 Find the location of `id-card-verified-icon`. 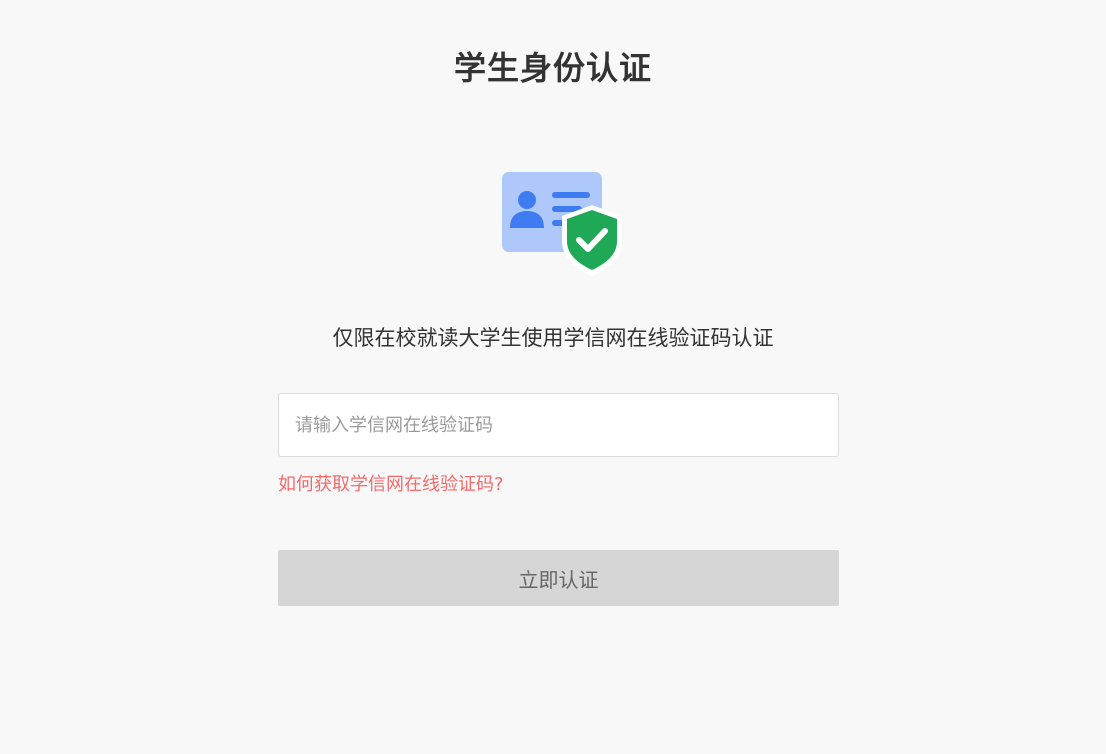

id-card-verified-icon is located at coordinates (562, 224).